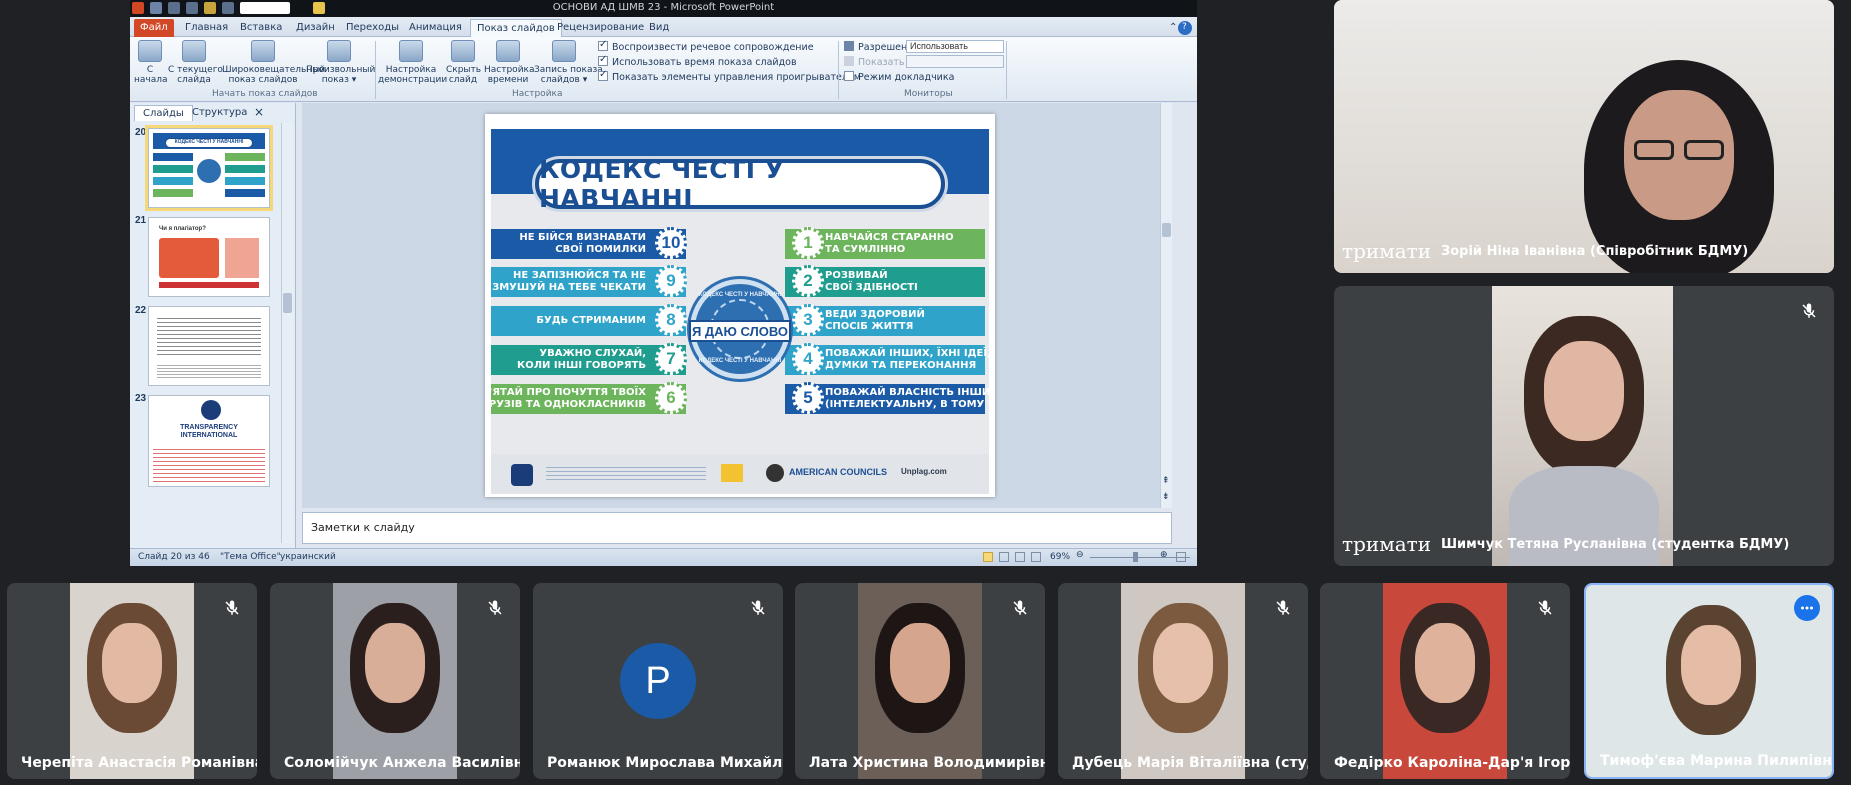  I want to click on code-item-number: 6, so click(671, 398).